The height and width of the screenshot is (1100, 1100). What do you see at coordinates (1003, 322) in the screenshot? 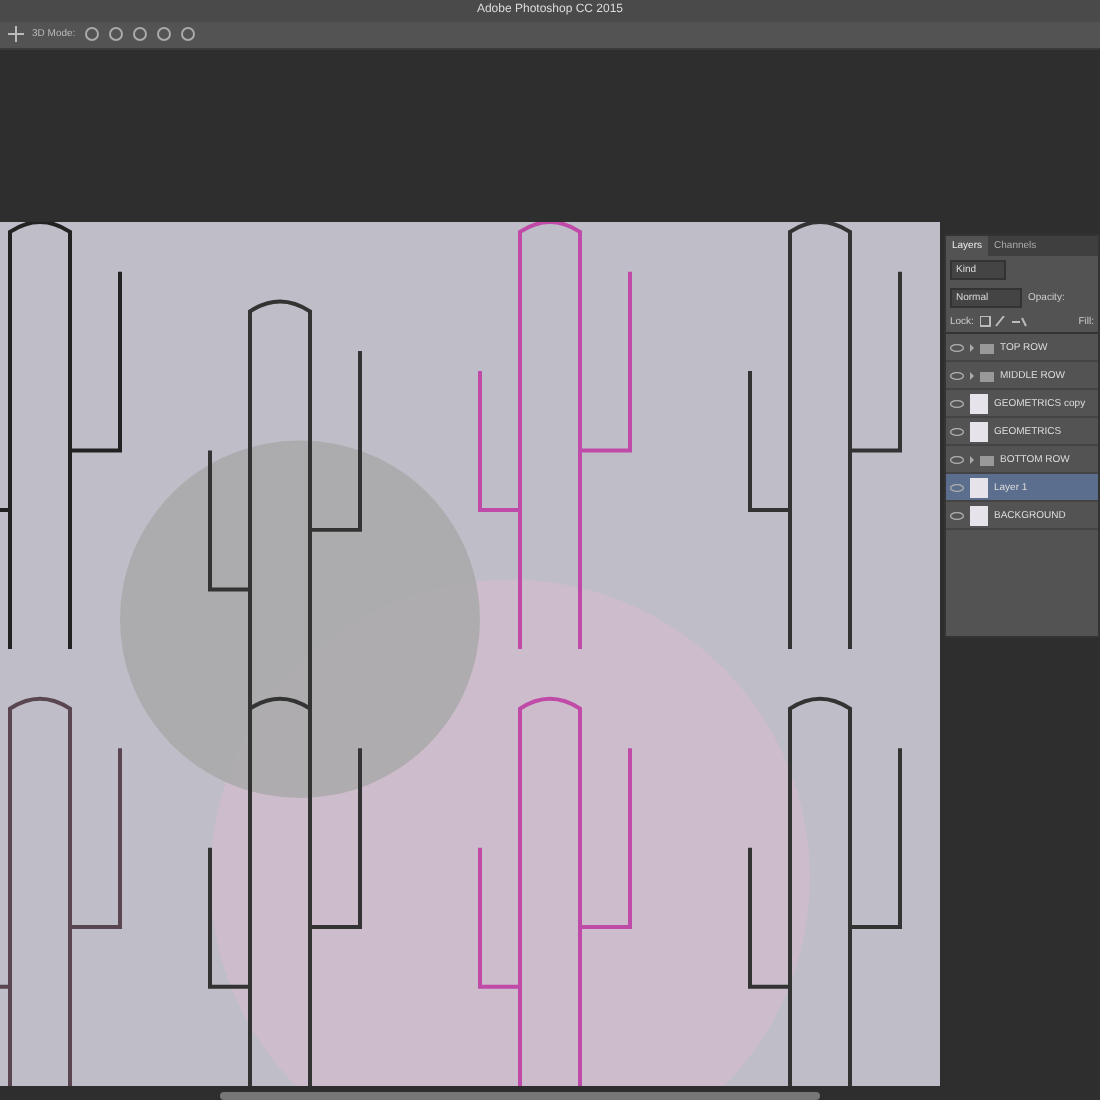
I see `lock-icons-drawing` at bounding box center [1003, 322].